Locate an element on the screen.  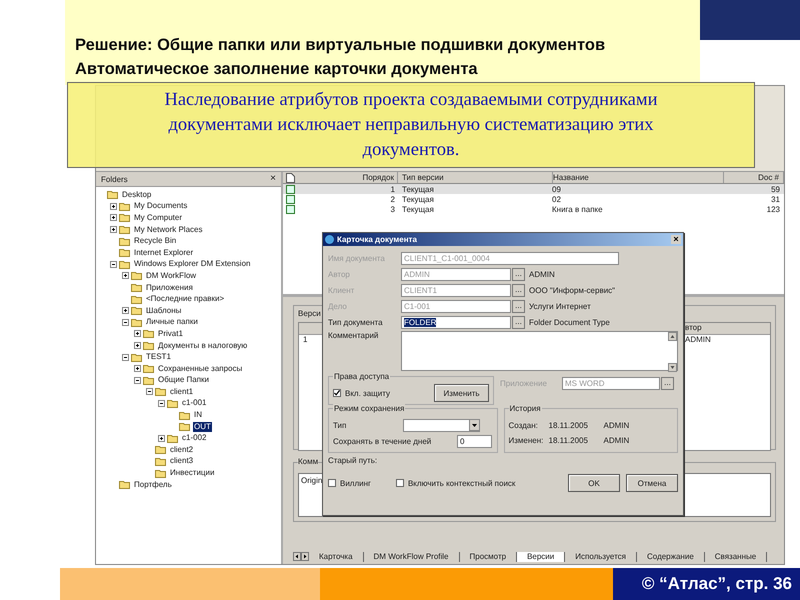
field-value: C1-001 is located at coordinates (417, 306).